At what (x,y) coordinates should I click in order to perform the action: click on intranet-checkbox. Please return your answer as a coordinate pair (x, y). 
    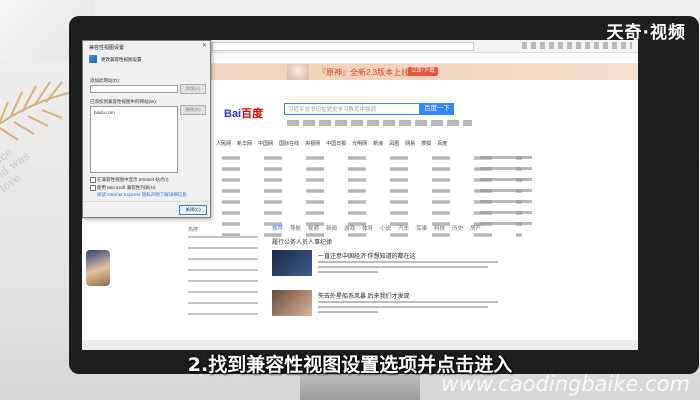
    Looking at the image, I should click on (93, 180).